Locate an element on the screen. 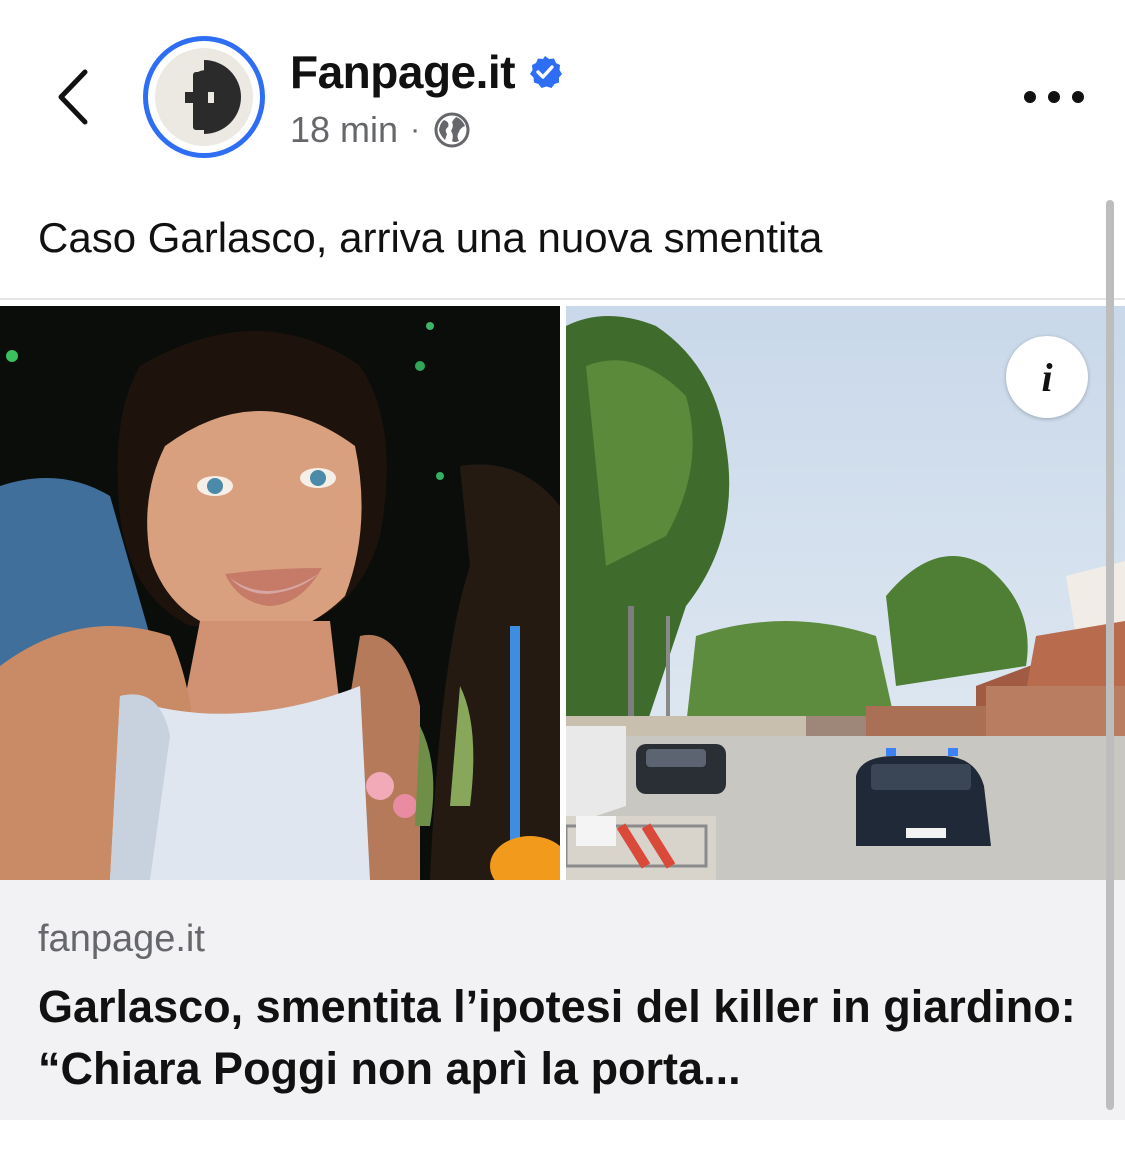 The width and height of the screenshot is (1125, 1154). fanpage-logo-icon is located at coordinates (204, 97).